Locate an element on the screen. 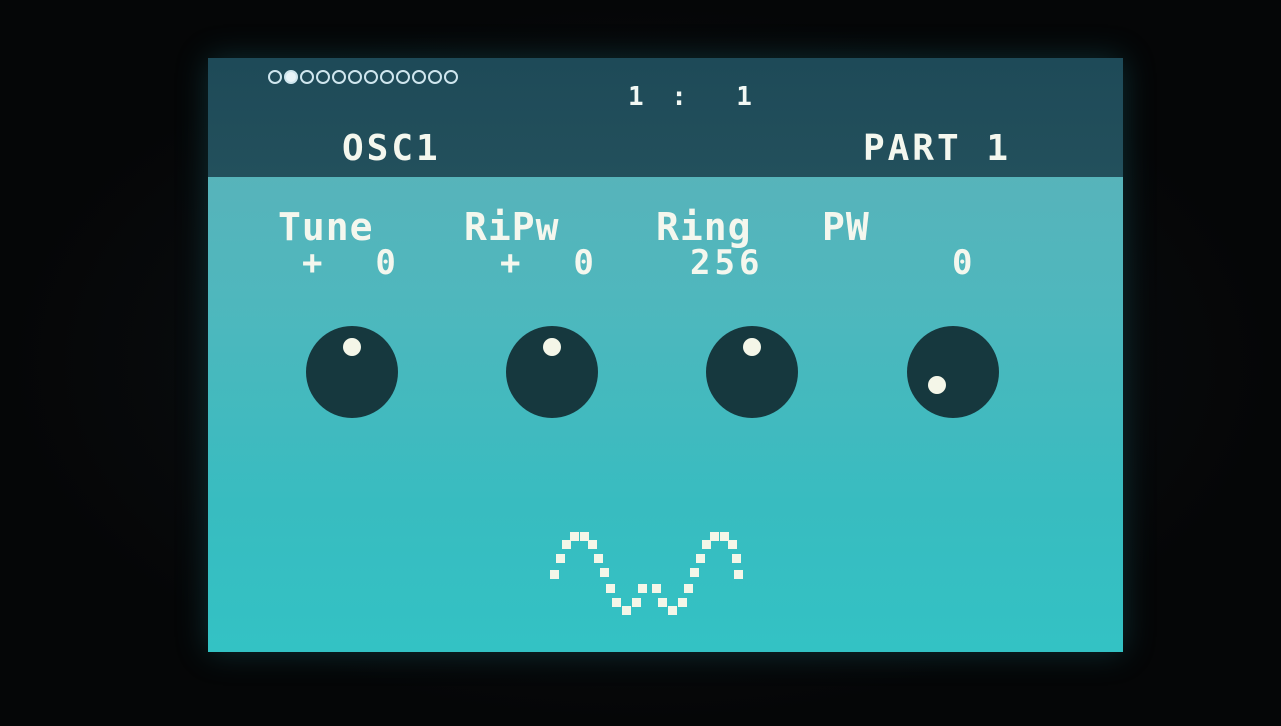  step-counter: 1 is located at coordinates (693, 97).